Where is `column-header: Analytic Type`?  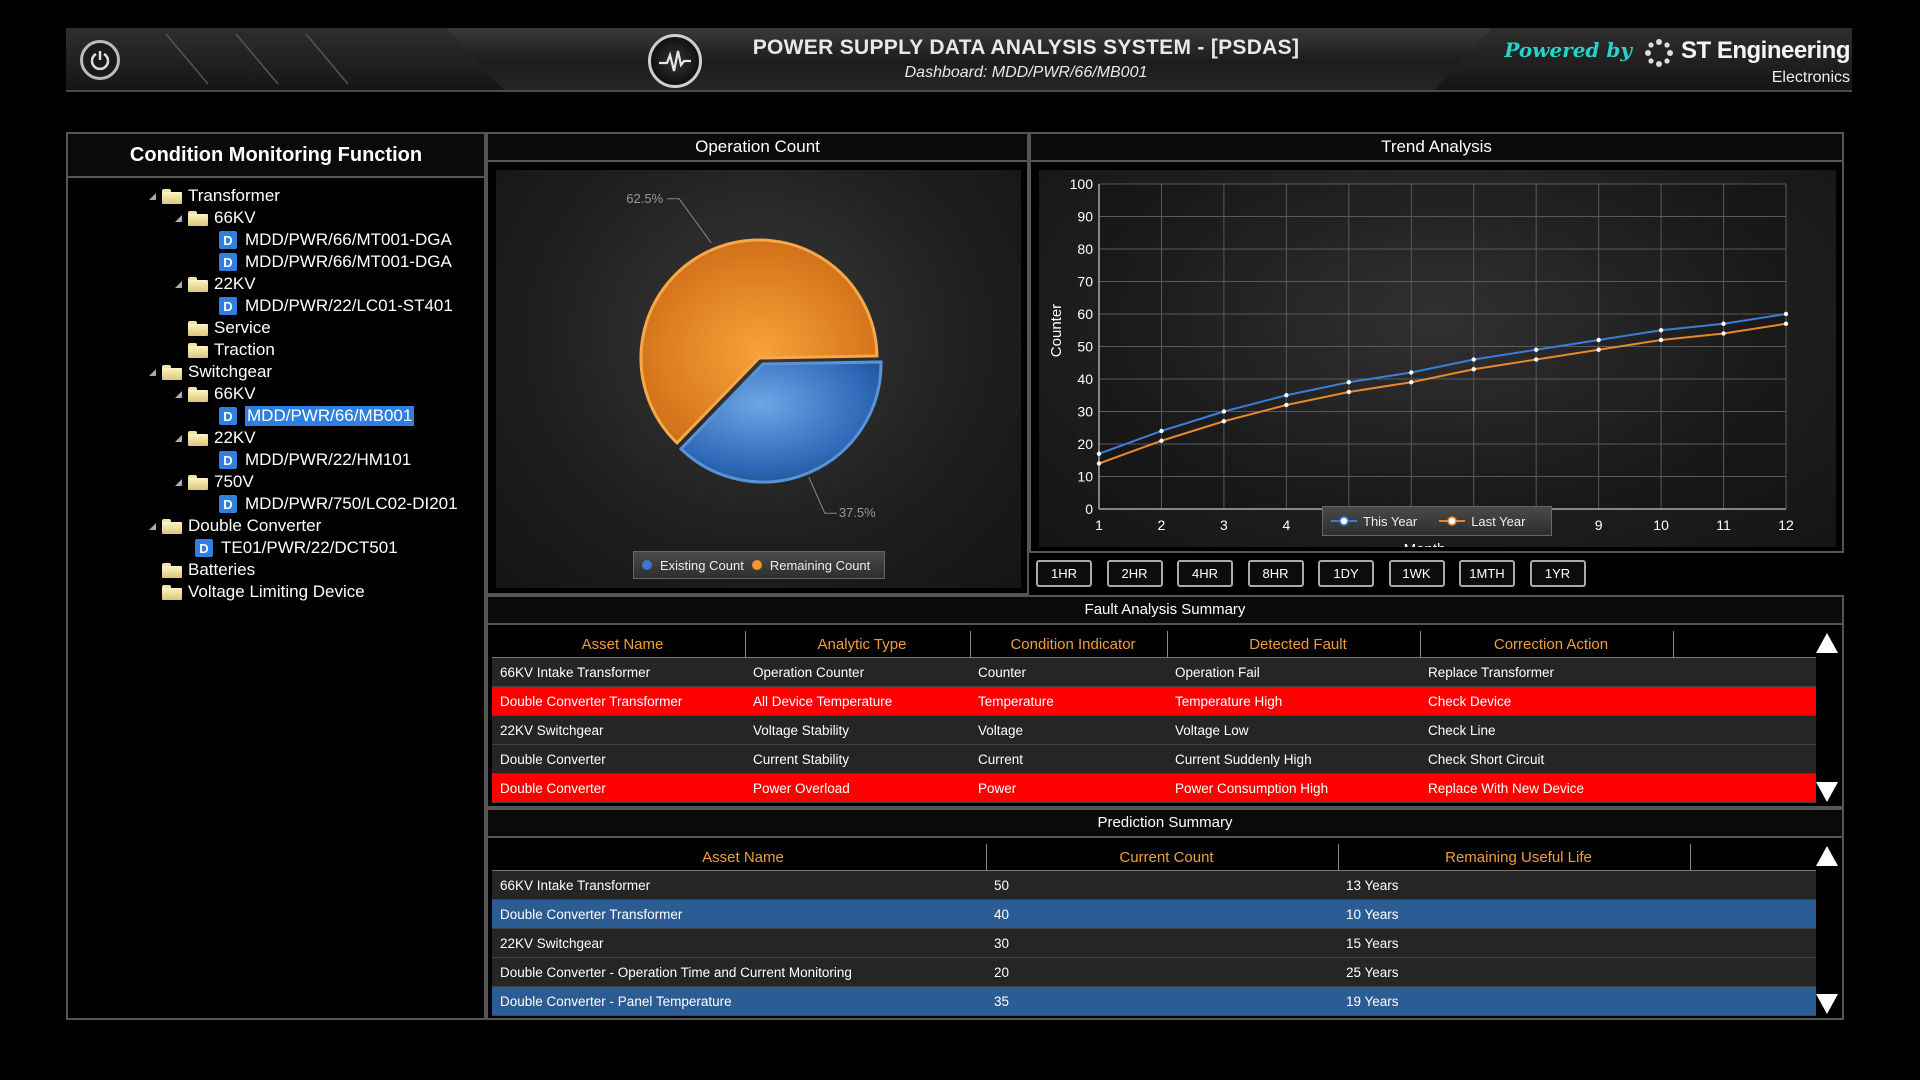 column-header: Analytic Type is located at coordinates (857, 644).